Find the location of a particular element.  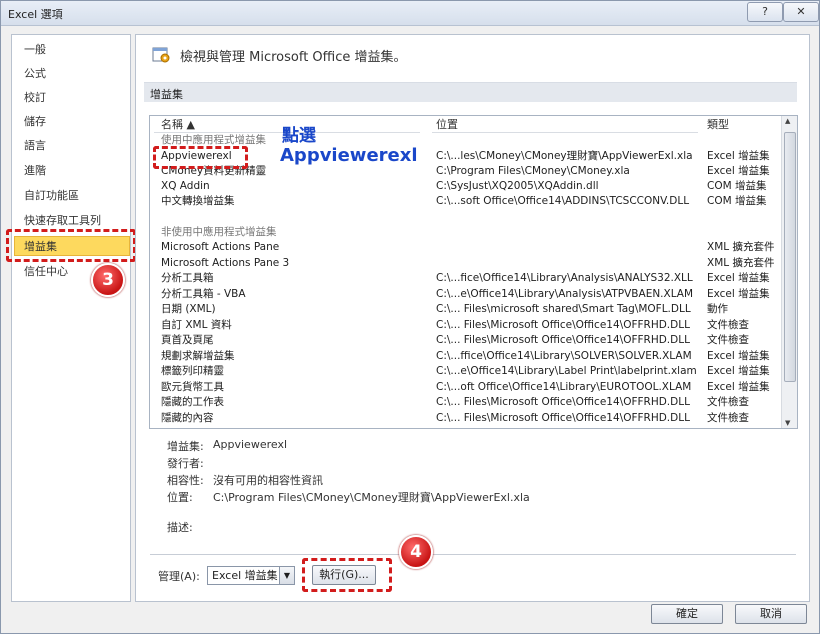

dialog-title: Excel 選項 is located at coordinates (35, 14).